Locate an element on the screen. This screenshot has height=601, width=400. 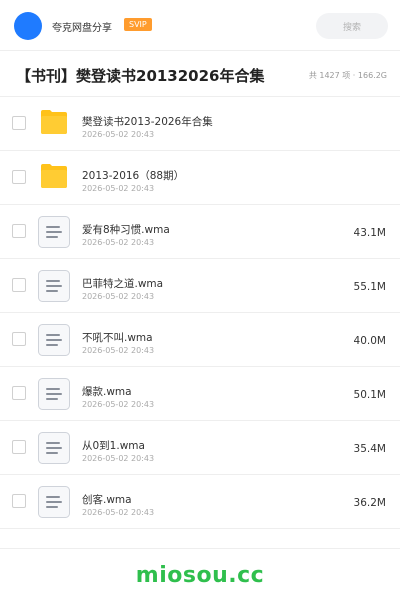
list-item: 从0到1.wma 2026-05-02 20:43 35.4M is located at coordinates (200, 448).